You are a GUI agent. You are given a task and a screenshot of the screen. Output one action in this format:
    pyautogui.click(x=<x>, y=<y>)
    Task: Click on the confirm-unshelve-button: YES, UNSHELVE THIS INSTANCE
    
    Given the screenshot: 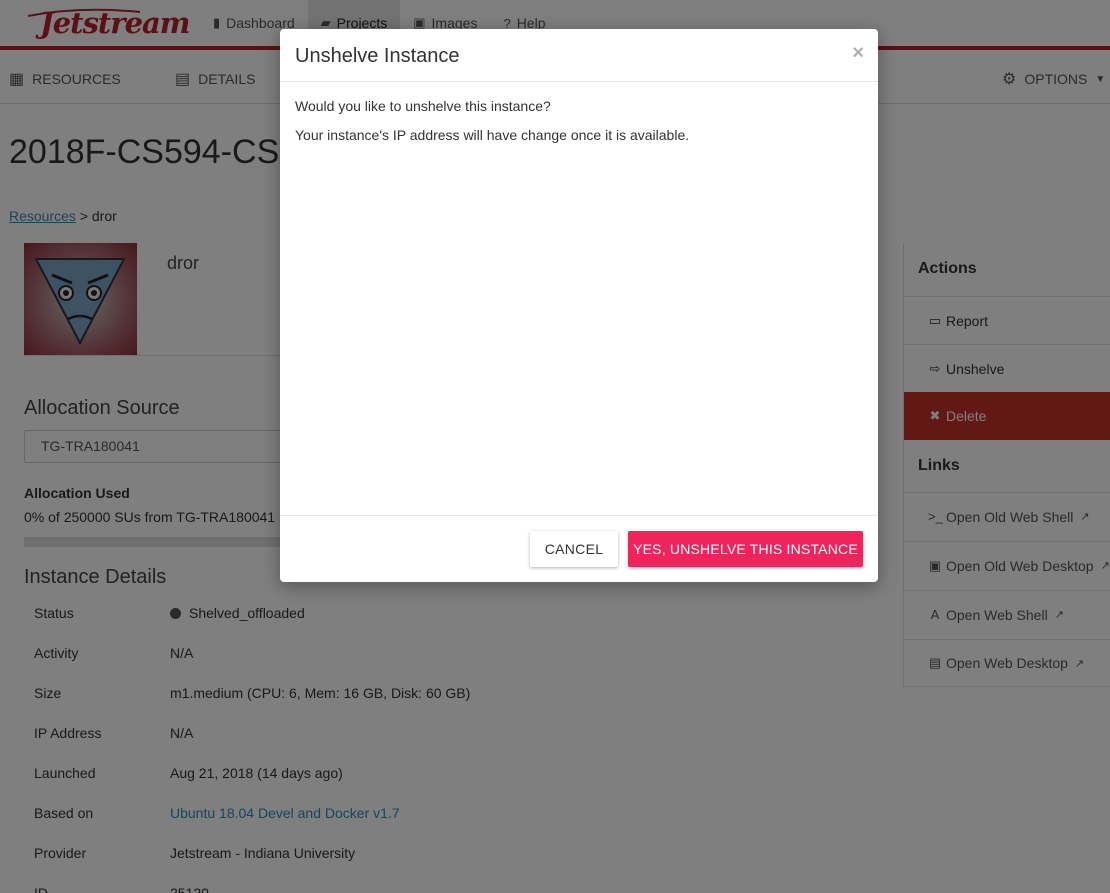 What is the action you would take?
    pyautogui.click(x=745, y=549)
    